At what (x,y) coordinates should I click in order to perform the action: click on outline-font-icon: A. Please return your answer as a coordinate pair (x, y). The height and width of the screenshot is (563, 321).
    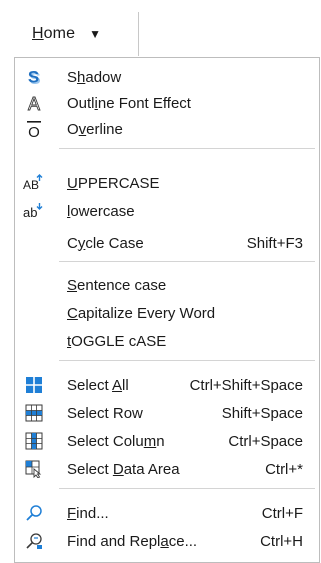
    Looking at the image, I should click on (34, 103).